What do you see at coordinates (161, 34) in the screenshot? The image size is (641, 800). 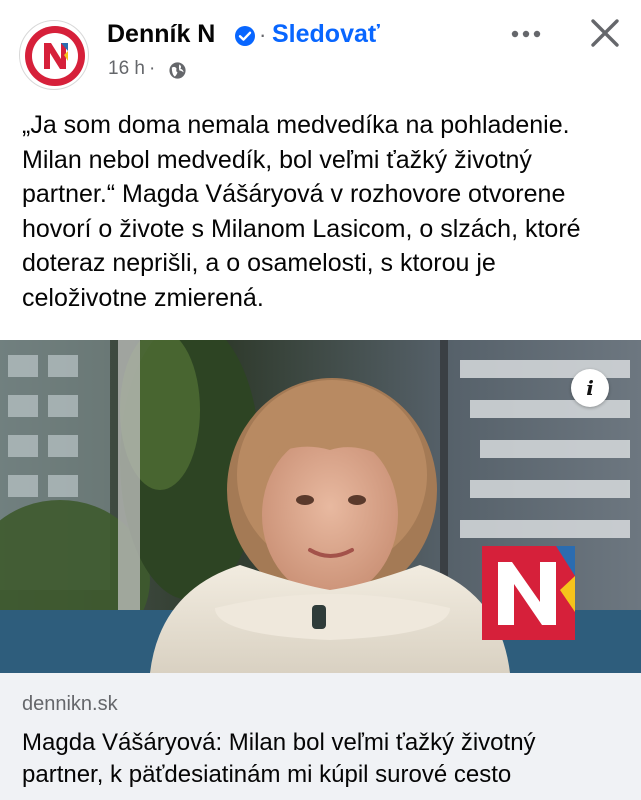 I see `page-name: Denník N` at bounding box center [161, 34].